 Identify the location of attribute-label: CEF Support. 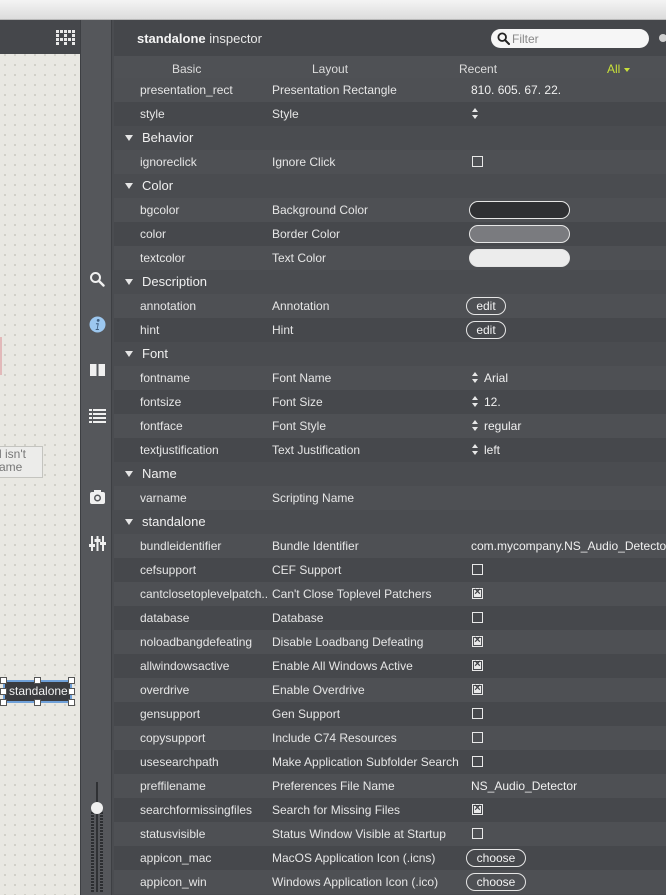
(307, 570).